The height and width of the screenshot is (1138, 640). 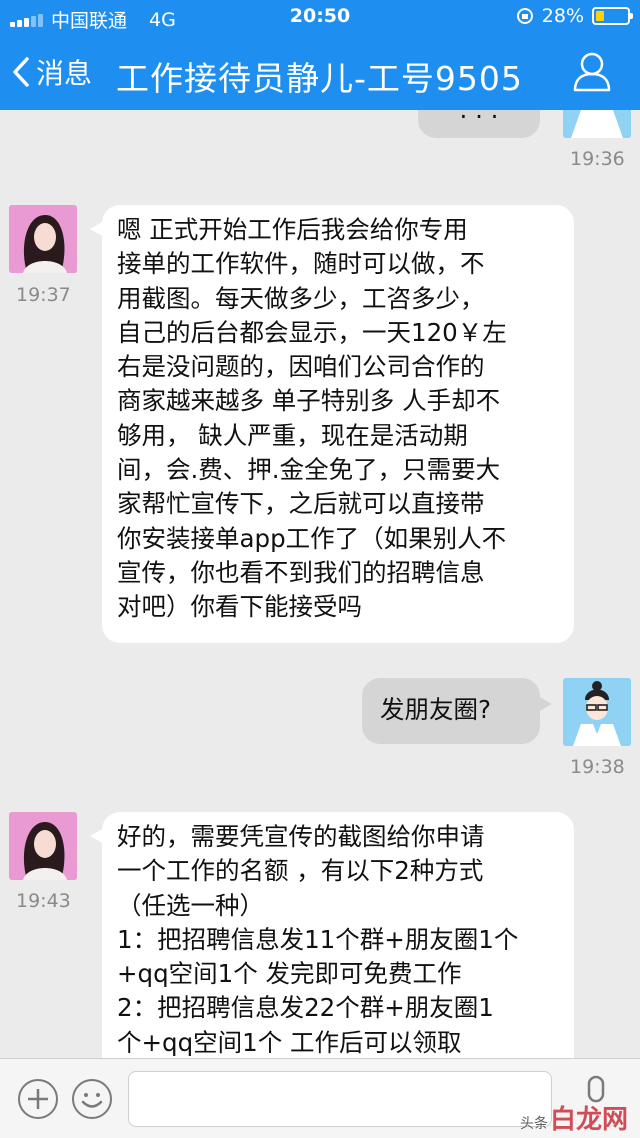 What do you see at coordinates (43, 295) in the screenshot?
I see `message-time: 19:37` at bounding box center [43, 295].